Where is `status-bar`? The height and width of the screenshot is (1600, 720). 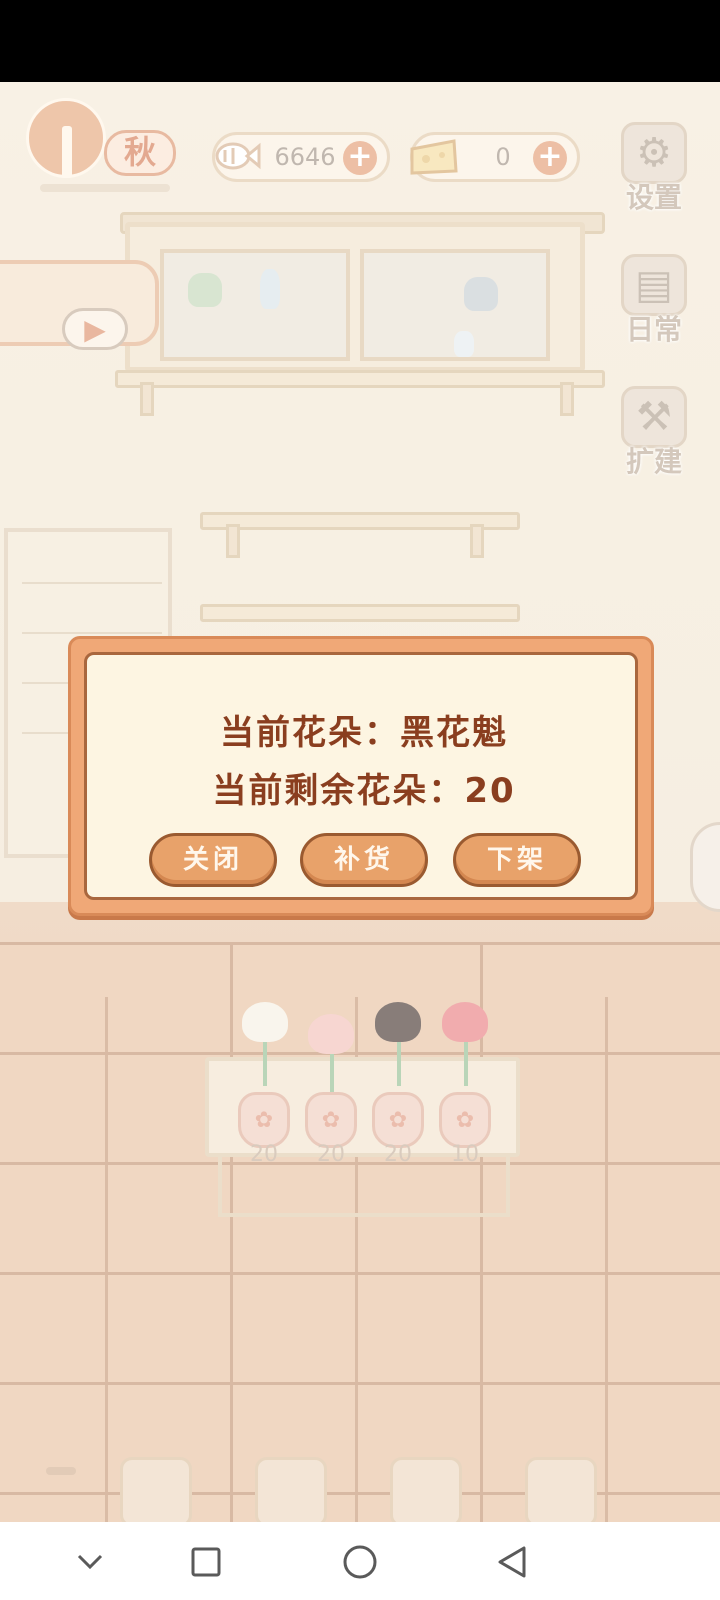 status-bar is located at coordinates (360, 41).